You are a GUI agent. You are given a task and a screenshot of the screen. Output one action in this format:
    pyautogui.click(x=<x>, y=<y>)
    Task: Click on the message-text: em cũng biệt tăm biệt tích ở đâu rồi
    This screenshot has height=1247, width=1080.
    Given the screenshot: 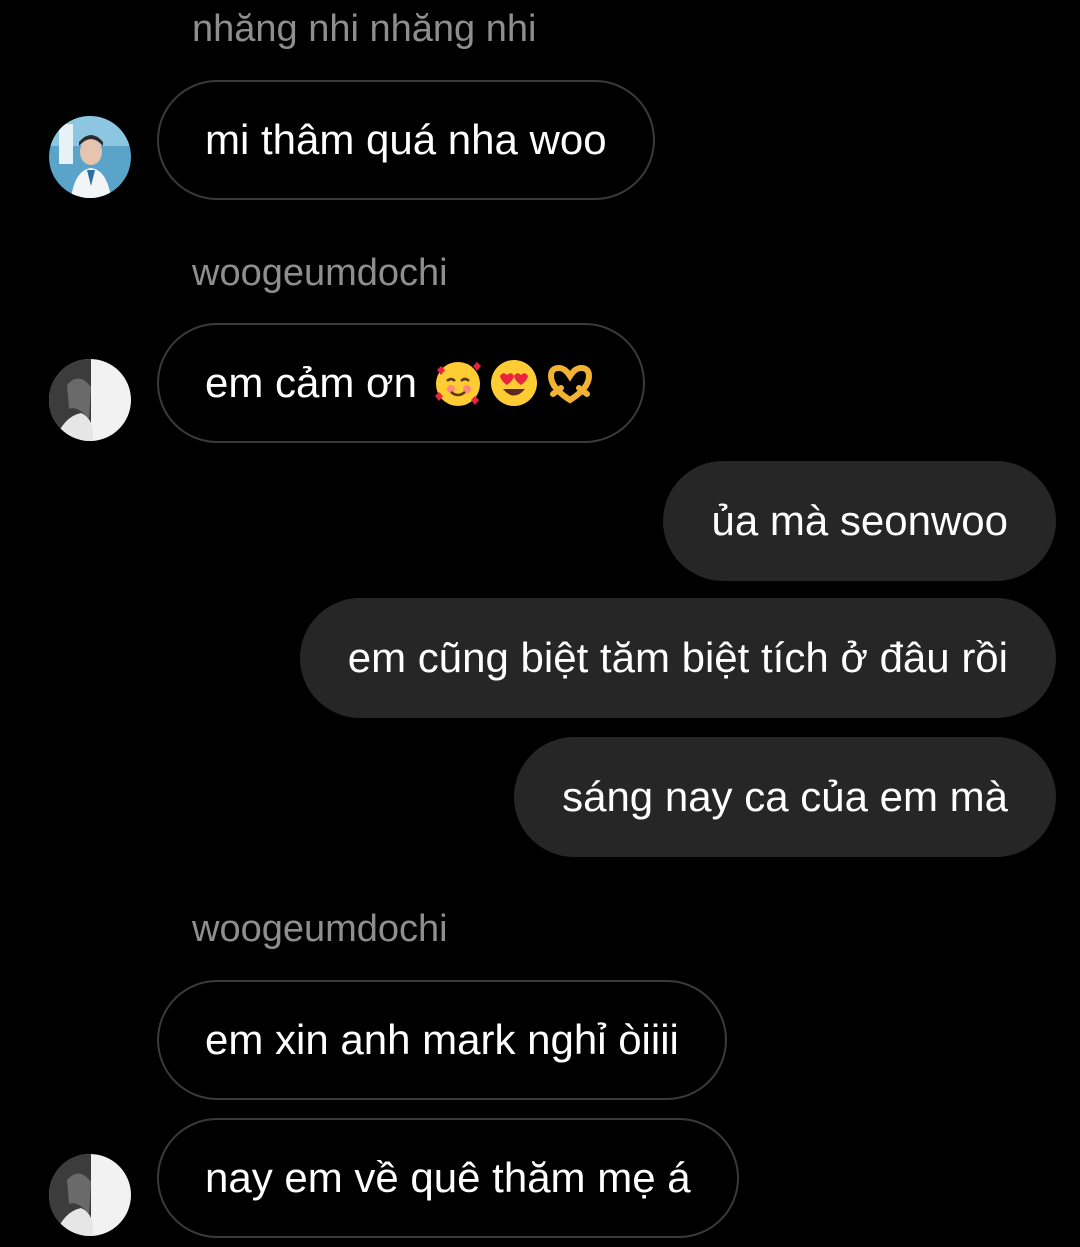 What is the action you would take?
    pyautogui.click(x=677, y=657)
    